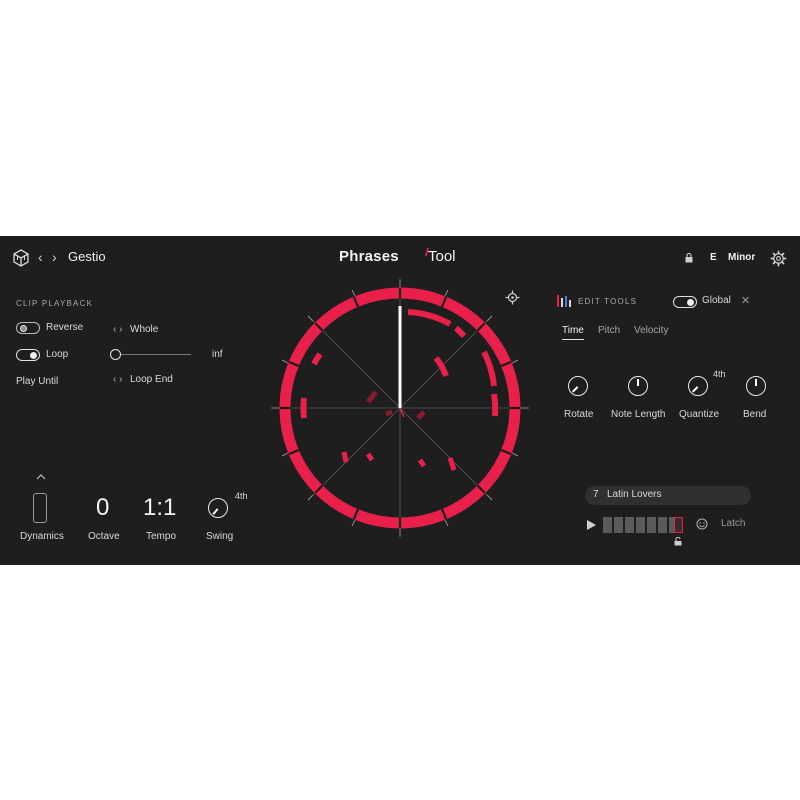 This screenshot has height=800, width=800. What do you see at coordinates (564, 301) in the screenshot?
I see `edit-tools-icon` at bounding box center [564, 301].